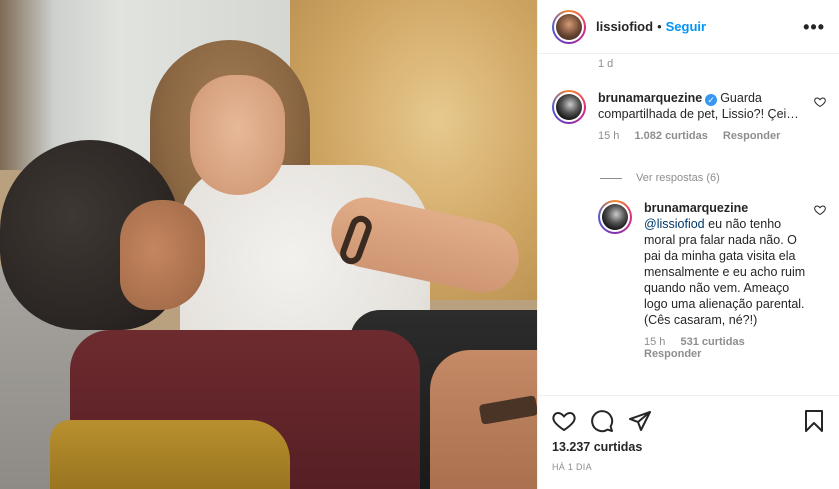 The height and width of the screenshot is (489, 839). Describe the element at coordinates (712, 342) in the screenshot. I see `reply-likes: 531 curtidas` at that location.